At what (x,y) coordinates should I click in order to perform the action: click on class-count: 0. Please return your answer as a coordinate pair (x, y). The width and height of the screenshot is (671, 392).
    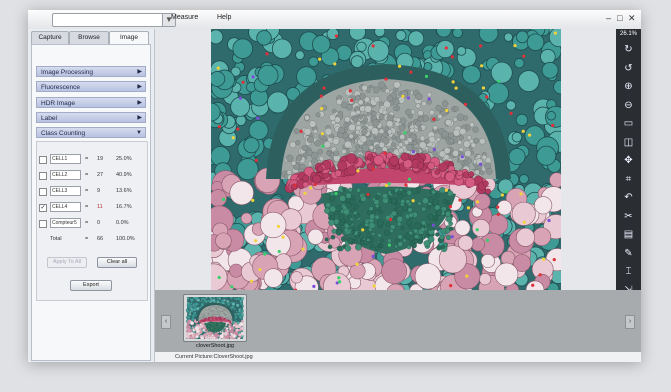
    Looking at the image, I should click on (99, 223).